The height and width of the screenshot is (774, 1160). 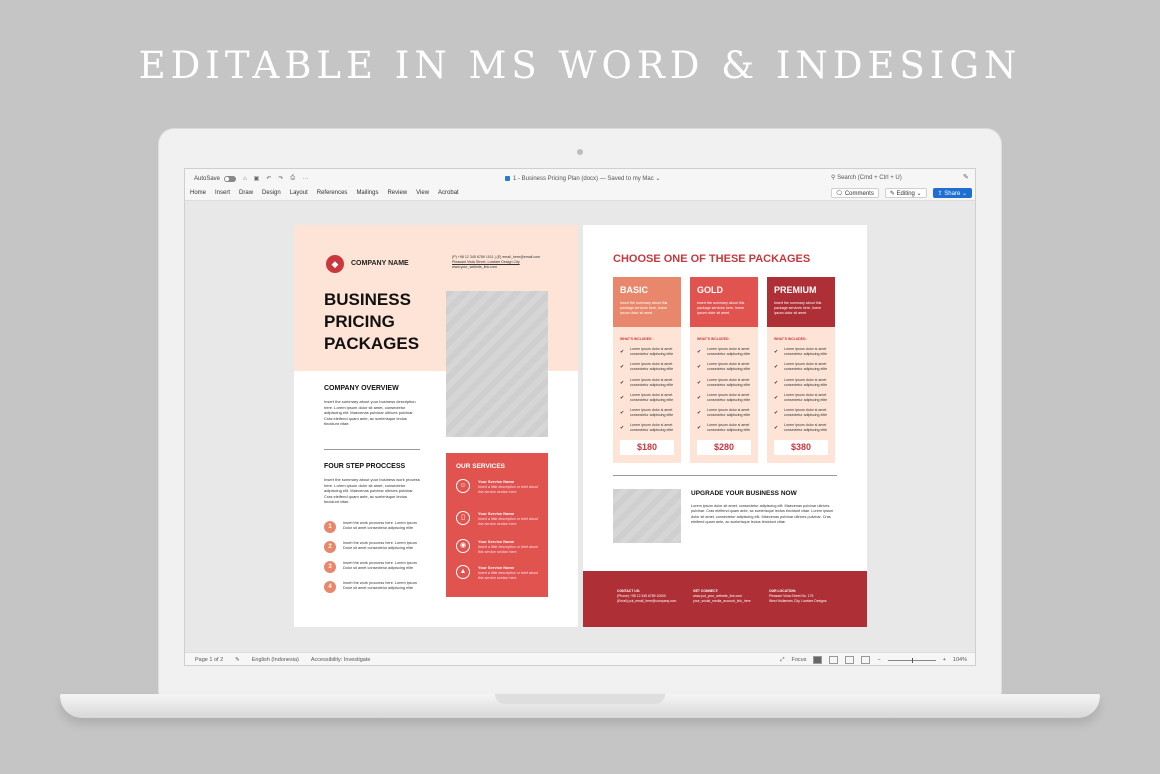 What do you see at coordinates (580, 65) in the screenshot?
I see `headline: EDITABLE IN MS WORD & INDESIGN` at bounding box center [580, 65].